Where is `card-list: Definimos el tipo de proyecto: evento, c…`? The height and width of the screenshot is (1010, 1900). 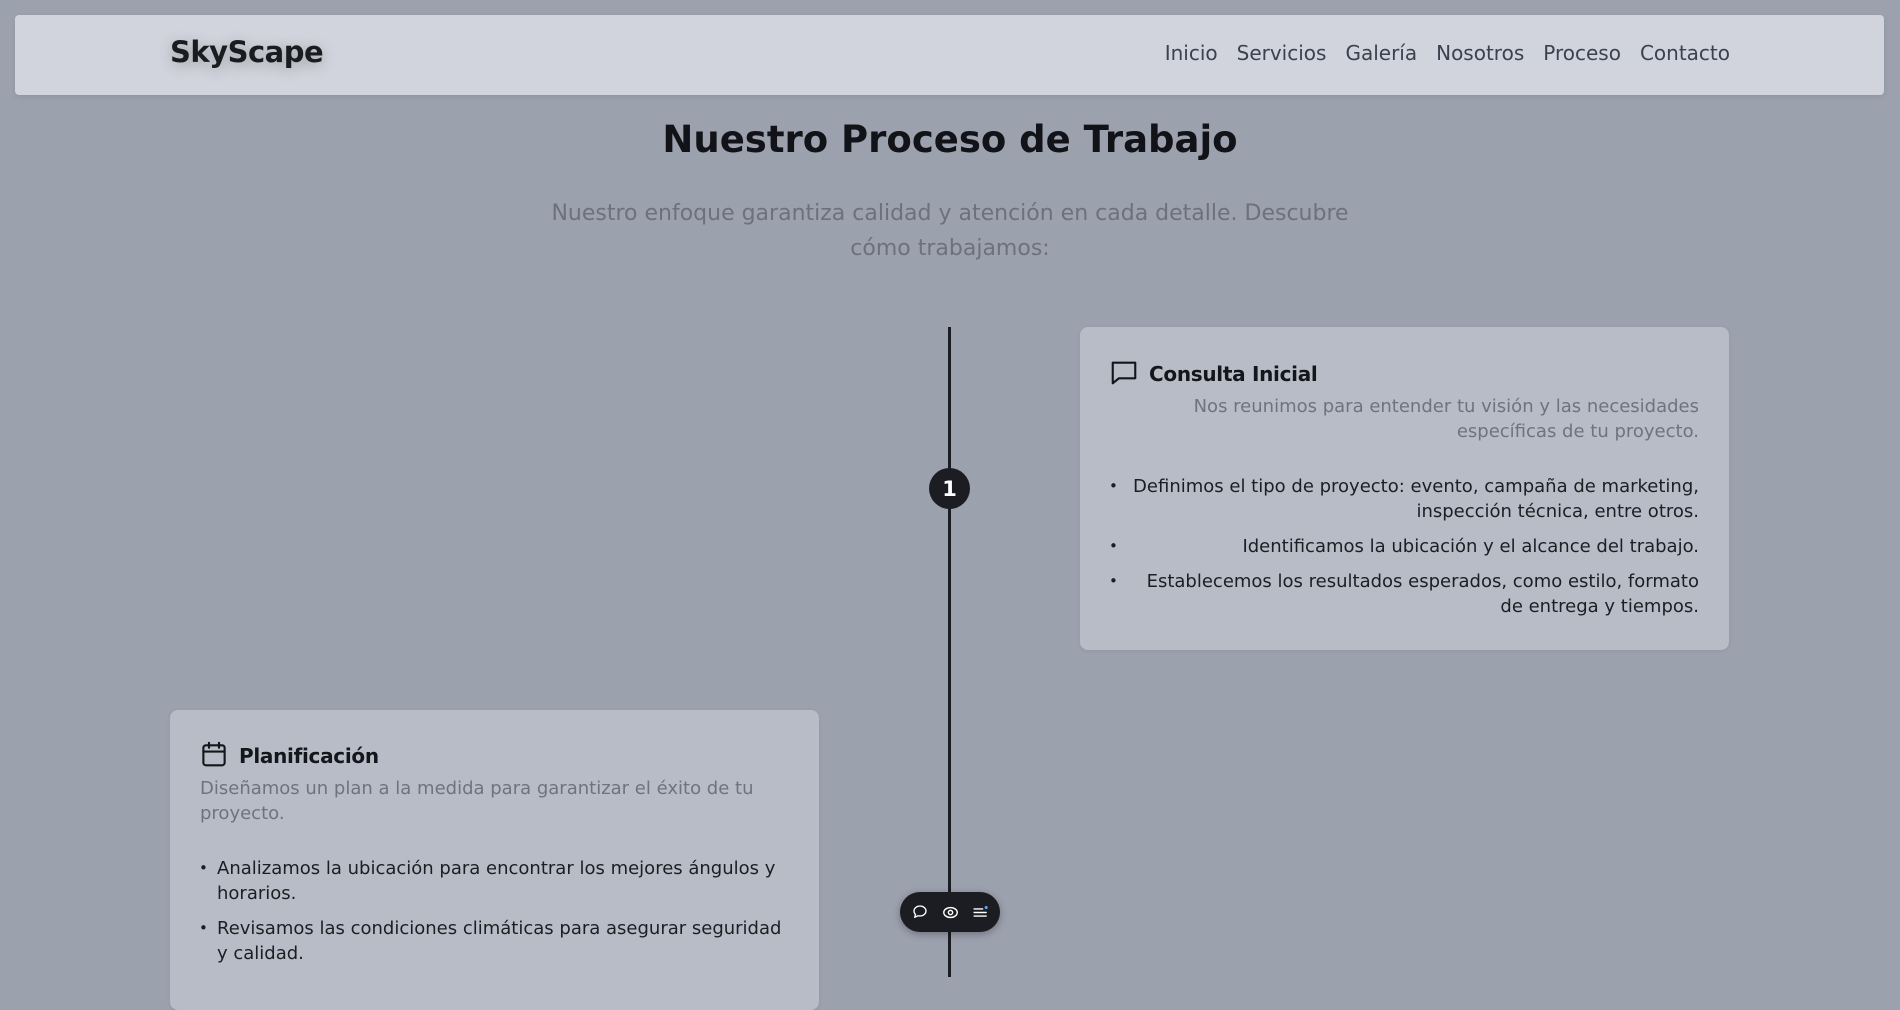 card-list: Definimos el tipo de proyecto: evento, c… is located at coordinates (1404, 551).